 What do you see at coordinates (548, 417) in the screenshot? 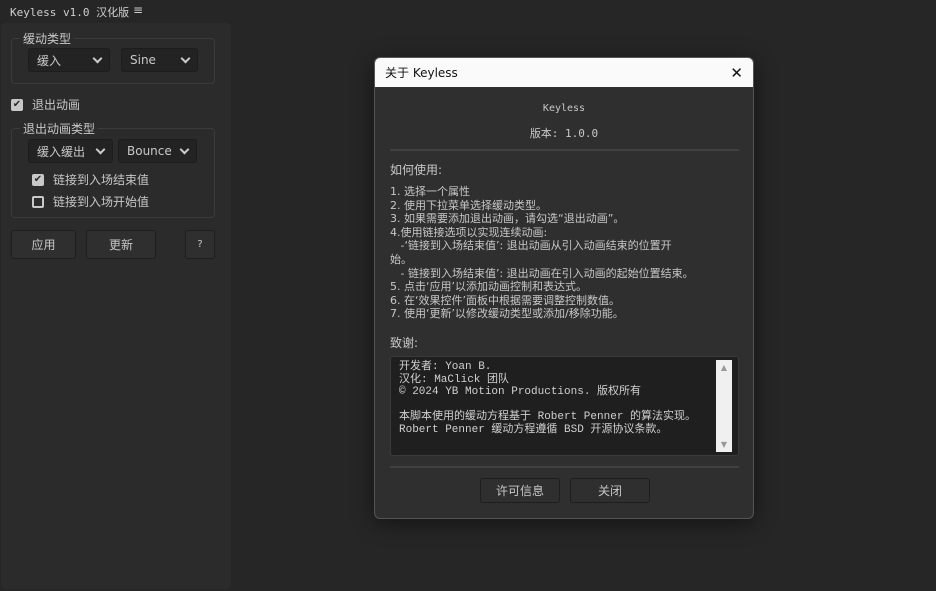
I see `credit-line: 本脚本使用的缓动方程基于 Robert Penner 的算法实现。` at bounding box center [548, 417].